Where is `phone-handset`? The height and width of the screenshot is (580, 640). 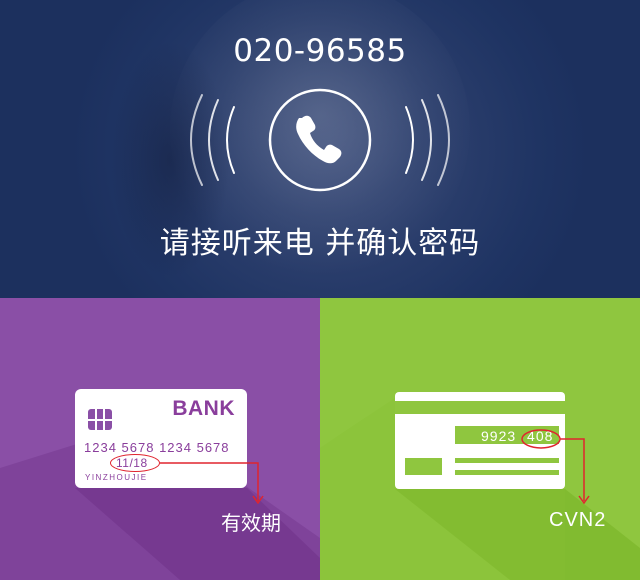
phone-handset is located at coordinates (319, 139).